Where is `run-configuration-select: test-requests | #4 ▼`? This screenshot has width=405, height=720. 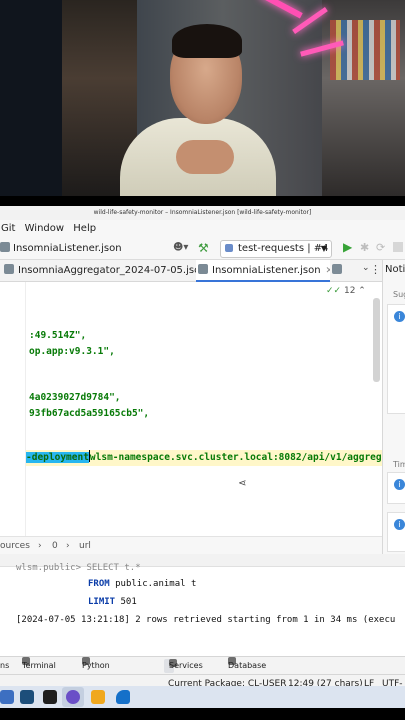 run-configuration-select: test-requests | #4 ▼ is located at coordinates (276, 249).